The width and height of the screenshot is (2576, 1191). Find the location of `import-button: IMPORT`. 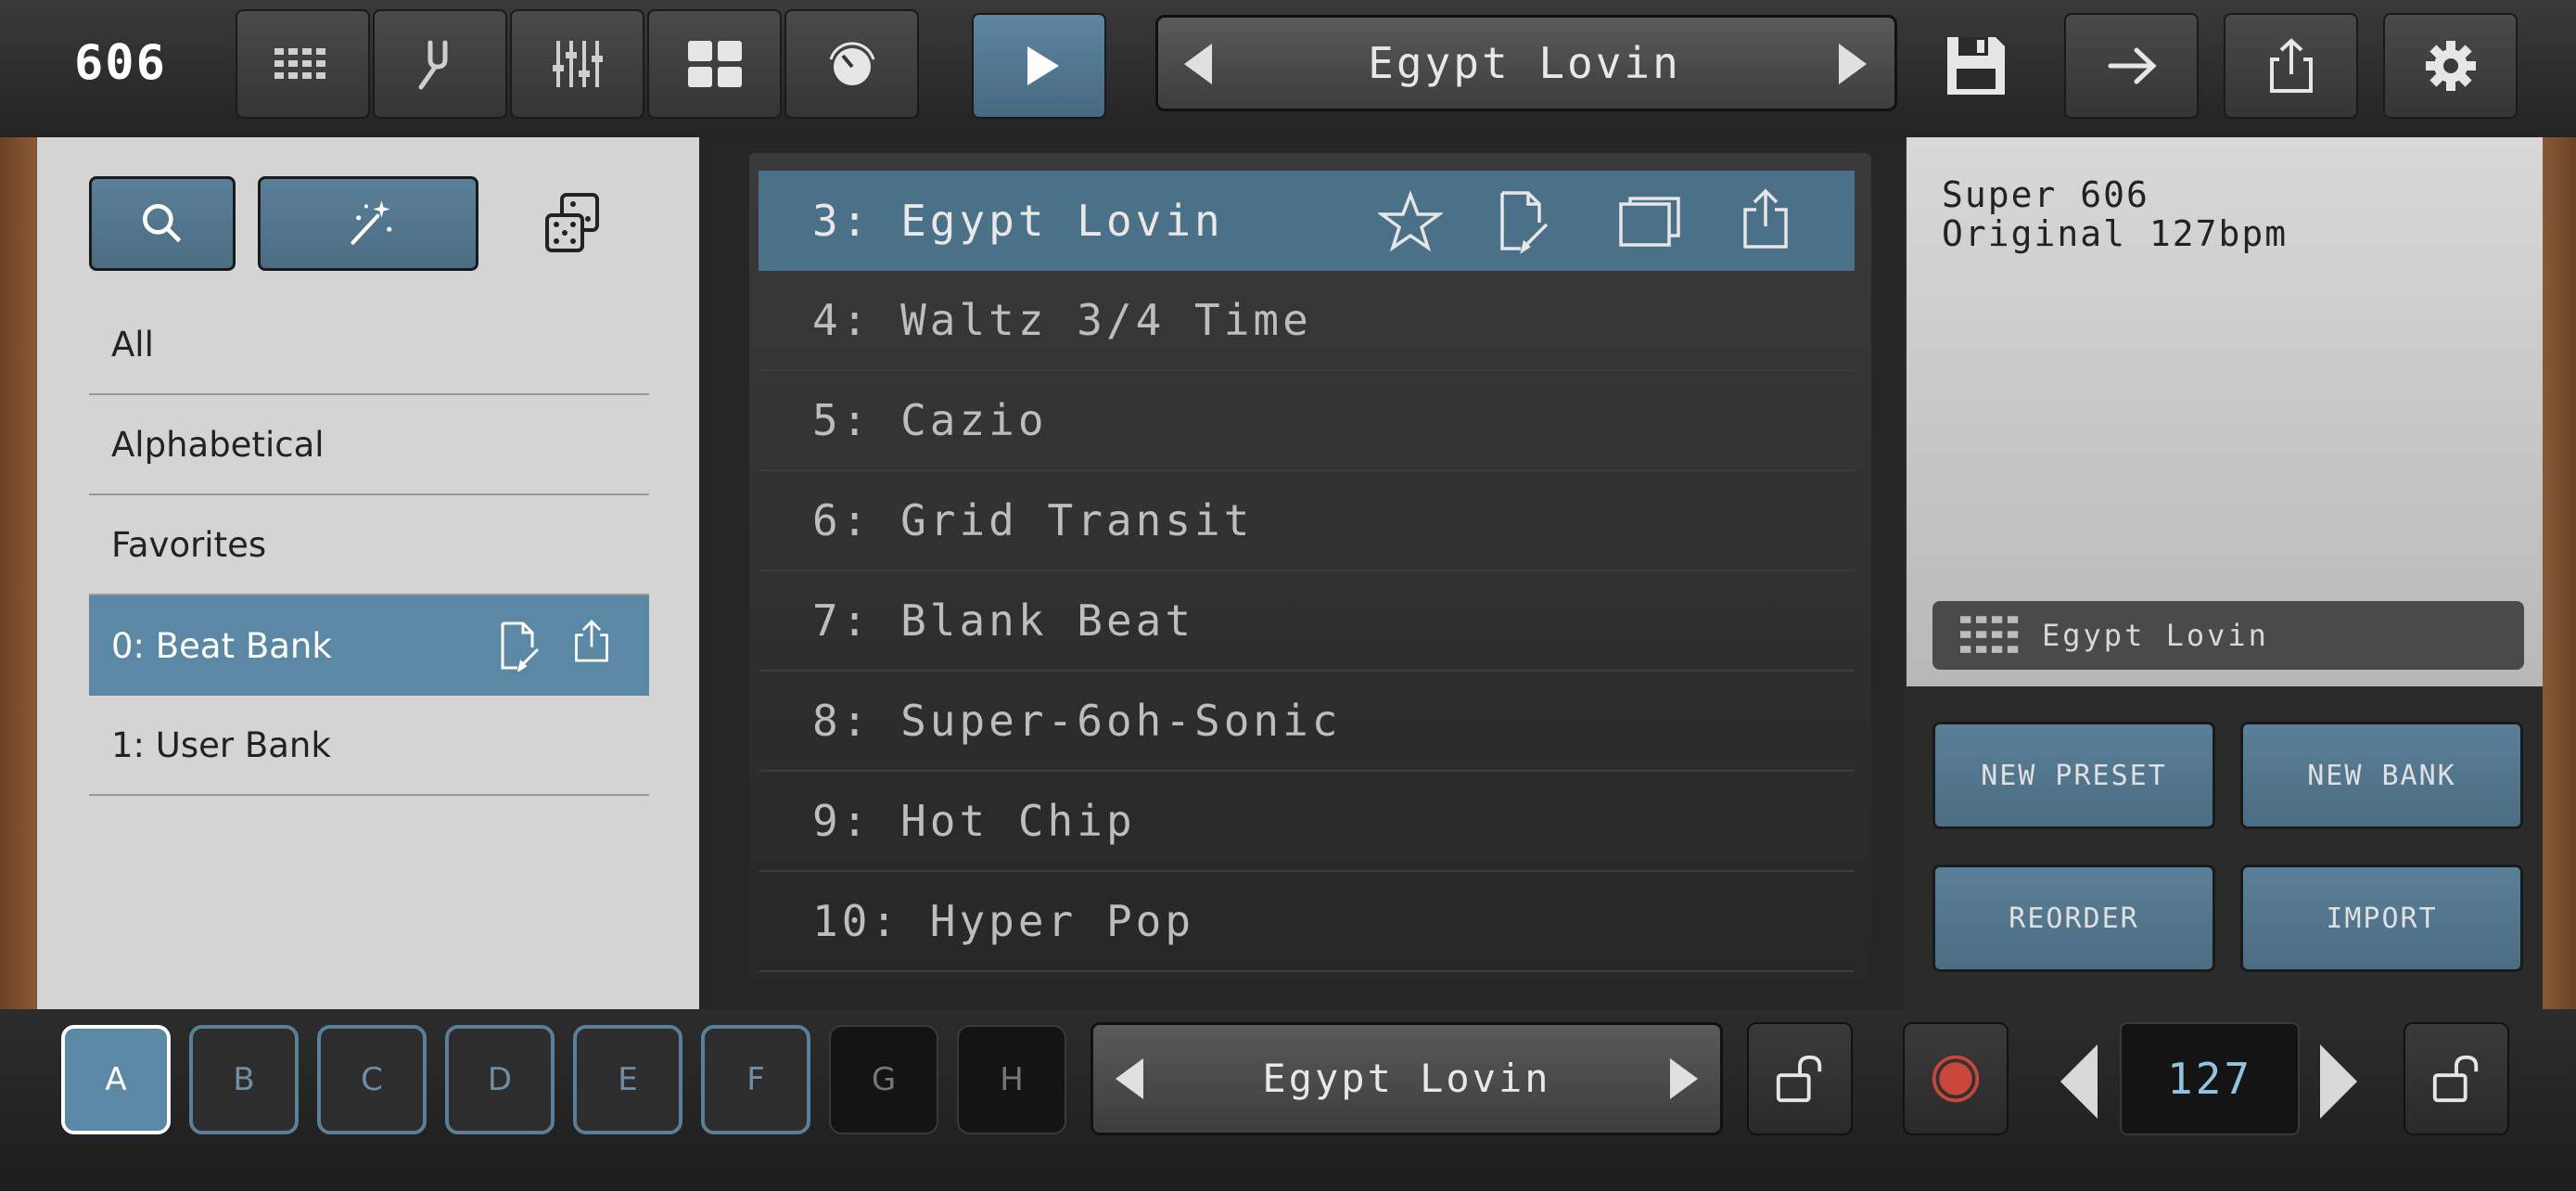

import-button: IMPORT is located at coordinates (2381, 918).